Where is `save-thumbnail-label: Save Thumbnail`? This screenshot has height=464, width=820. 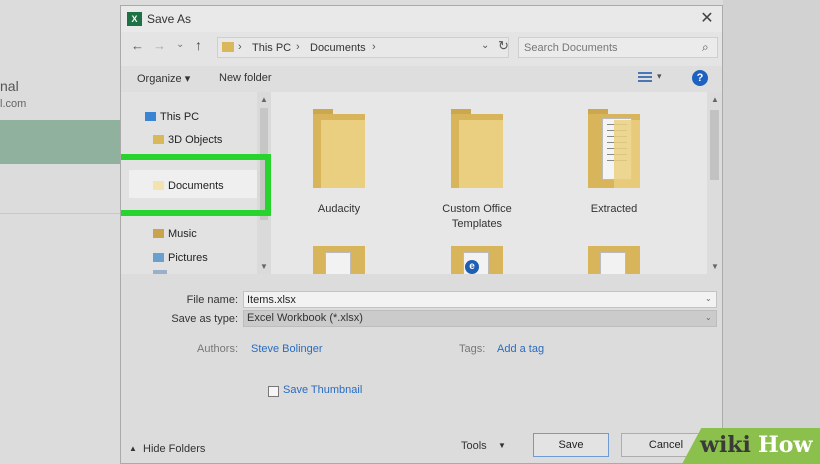
save-thumbnail-label: Save Thumbnail is located at coordinates (322, 390).